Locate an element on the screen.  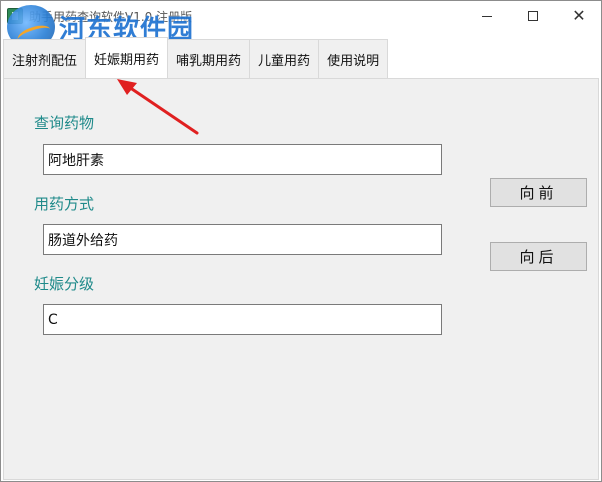
tab-injection-compat: 注射剂配伍 is located at coordinates (45, 59).